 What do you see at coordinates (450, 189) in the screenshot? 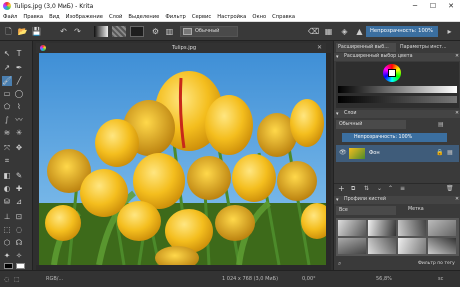
I see `delete-layer-icon: 🗑` at bounding box center [450, 189].